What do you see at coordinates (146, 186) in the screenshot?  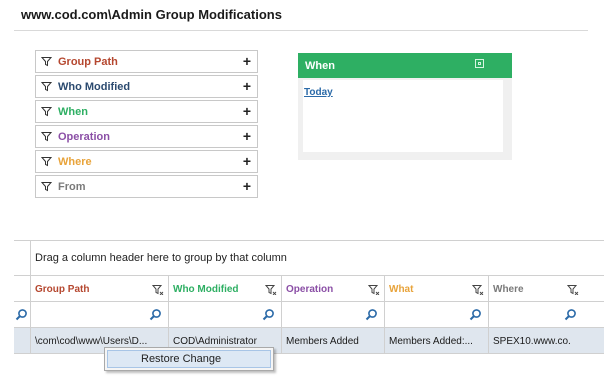 I see `filter-from: From +` at bounding box center [146, 186].